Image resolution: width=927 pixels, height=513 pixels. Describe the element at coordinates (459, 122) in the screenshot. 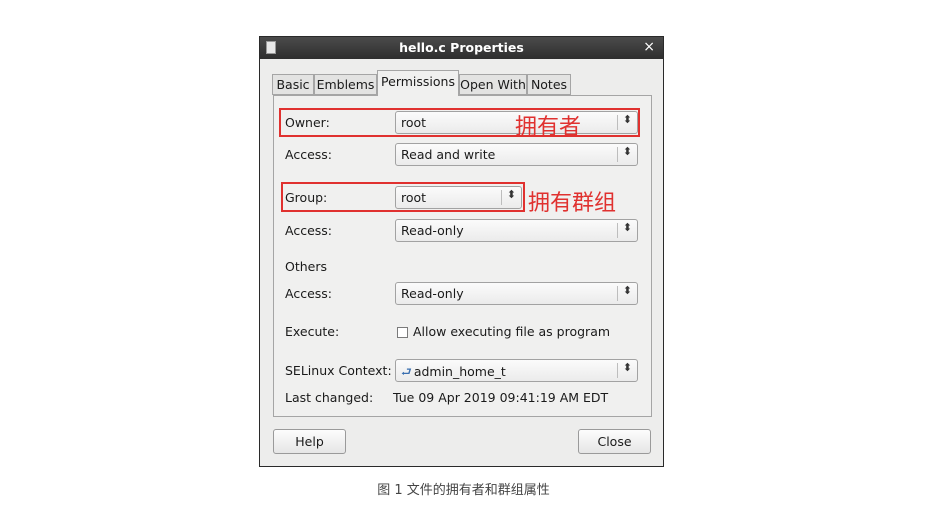

I see `owner-highlight-box` at that location.